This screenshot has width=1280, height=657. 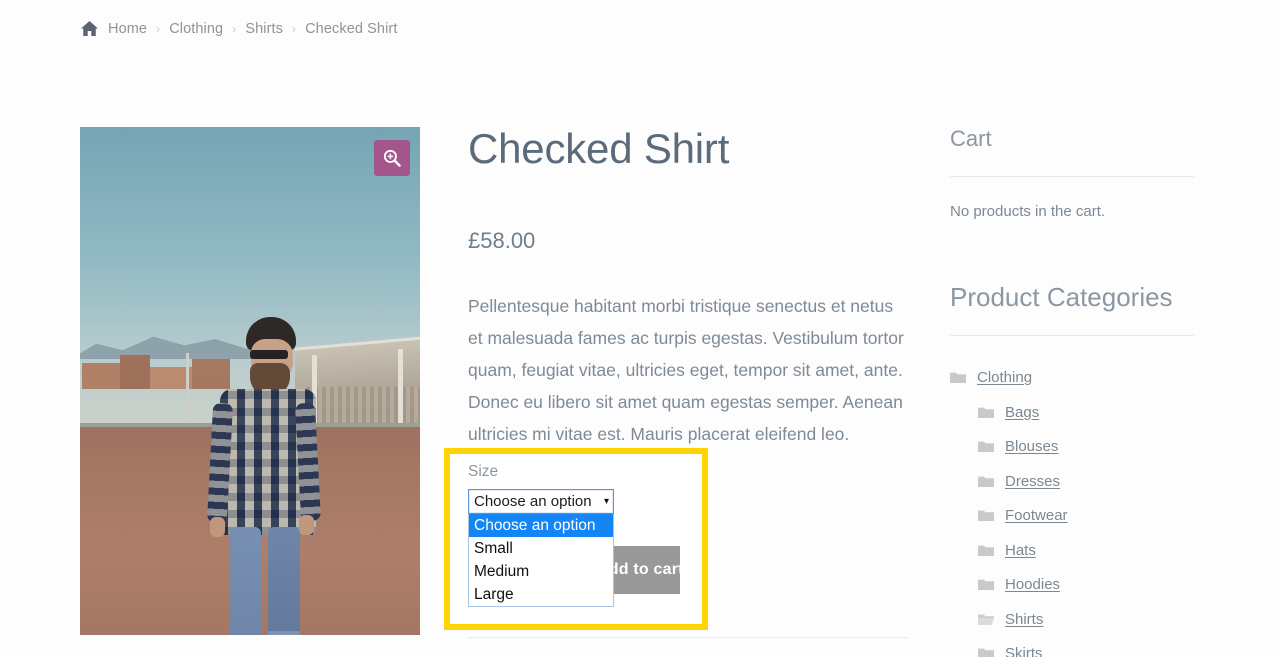 I want to click on category-link-skirts: Skirts, so click(x=1024, y=651).